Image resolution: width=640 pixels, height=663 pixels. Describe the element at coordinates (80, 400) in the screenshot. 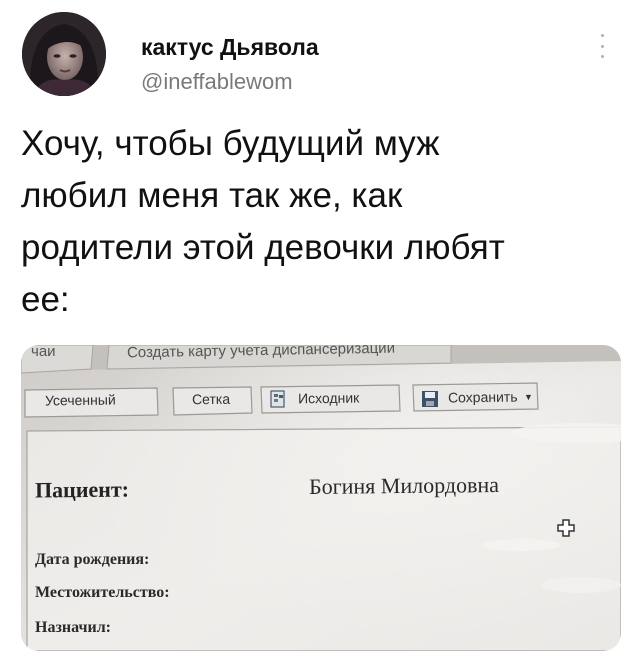

I see `truncated-button: Усеченный` at that location.